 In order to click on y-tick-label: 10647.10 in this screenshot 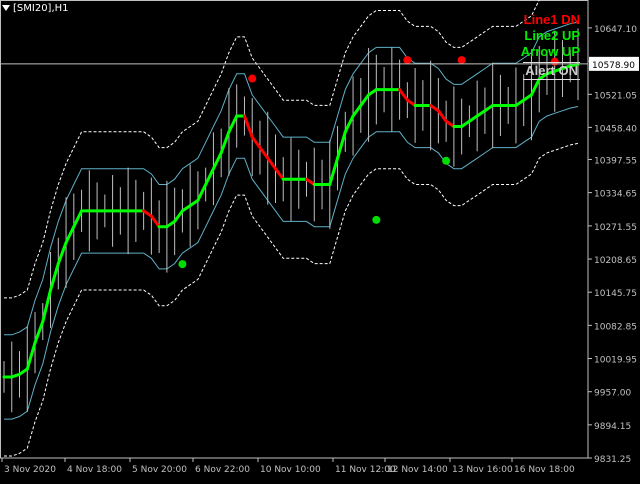, I will do `click(615, 30)`.